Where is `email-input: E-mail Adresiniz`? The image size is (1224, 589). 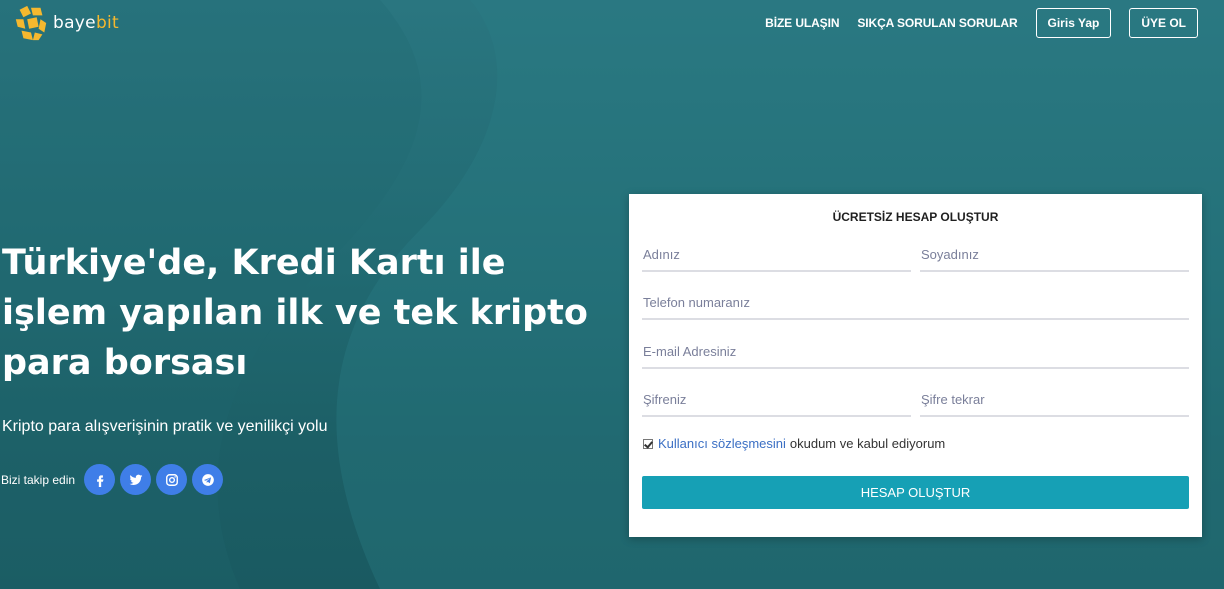
email-input: E-mail Adresiniz is located at coordinates (915, 354).